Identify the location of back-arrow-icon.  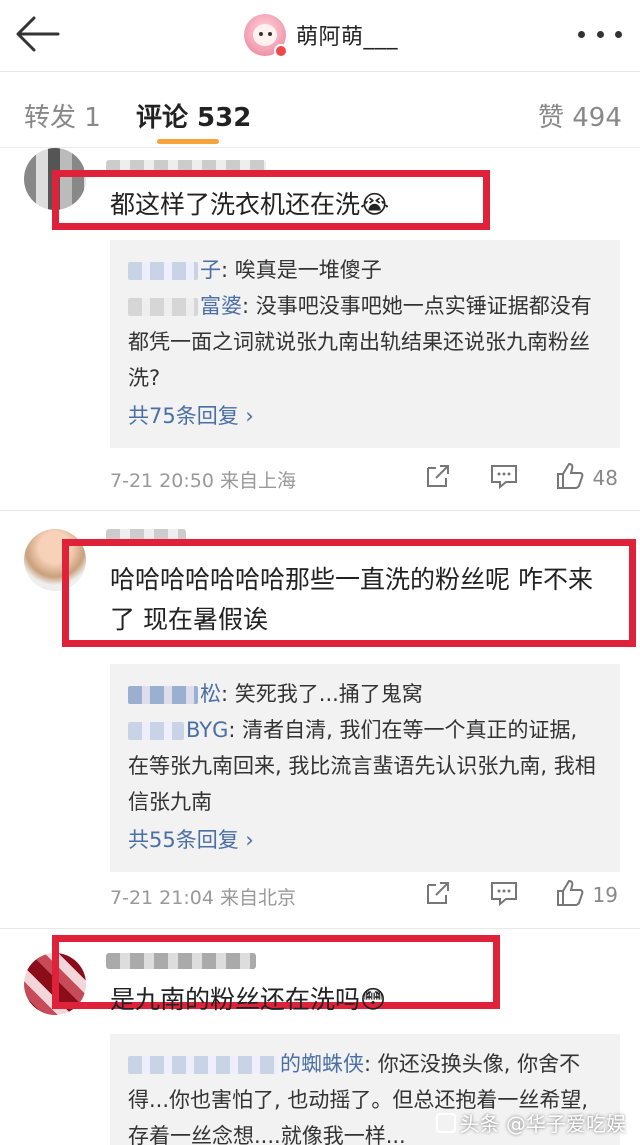
(38, 34).